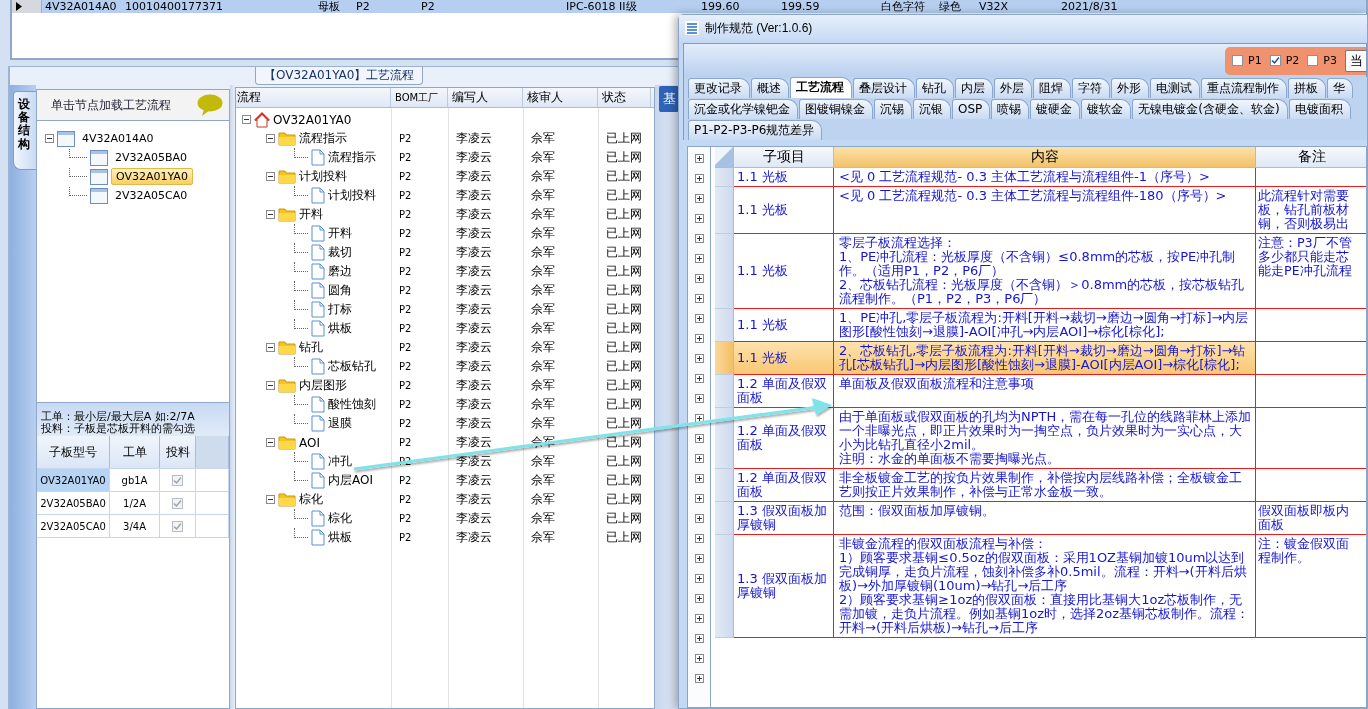 Image resolution: width=1368 pixels, height=709 pixels. Describe the element at coordinates (770, 88) in the screenshot. I see `tab: 概述` at that location.